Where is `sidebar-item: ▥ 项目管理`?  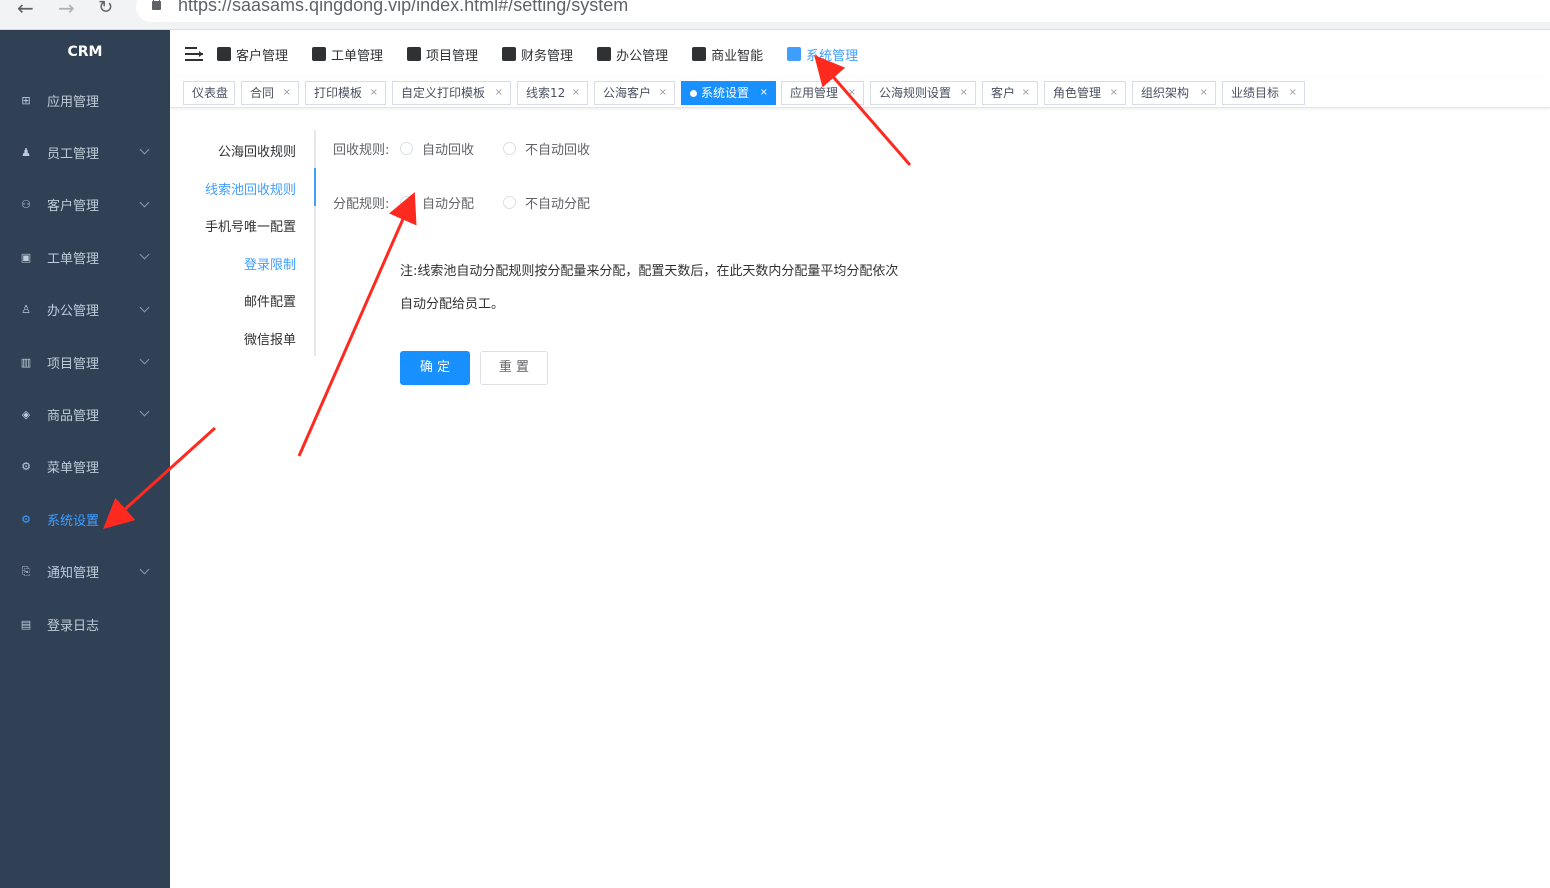 sidebar-item: ▥ 项目管理 is located at coordinates (85, 362).